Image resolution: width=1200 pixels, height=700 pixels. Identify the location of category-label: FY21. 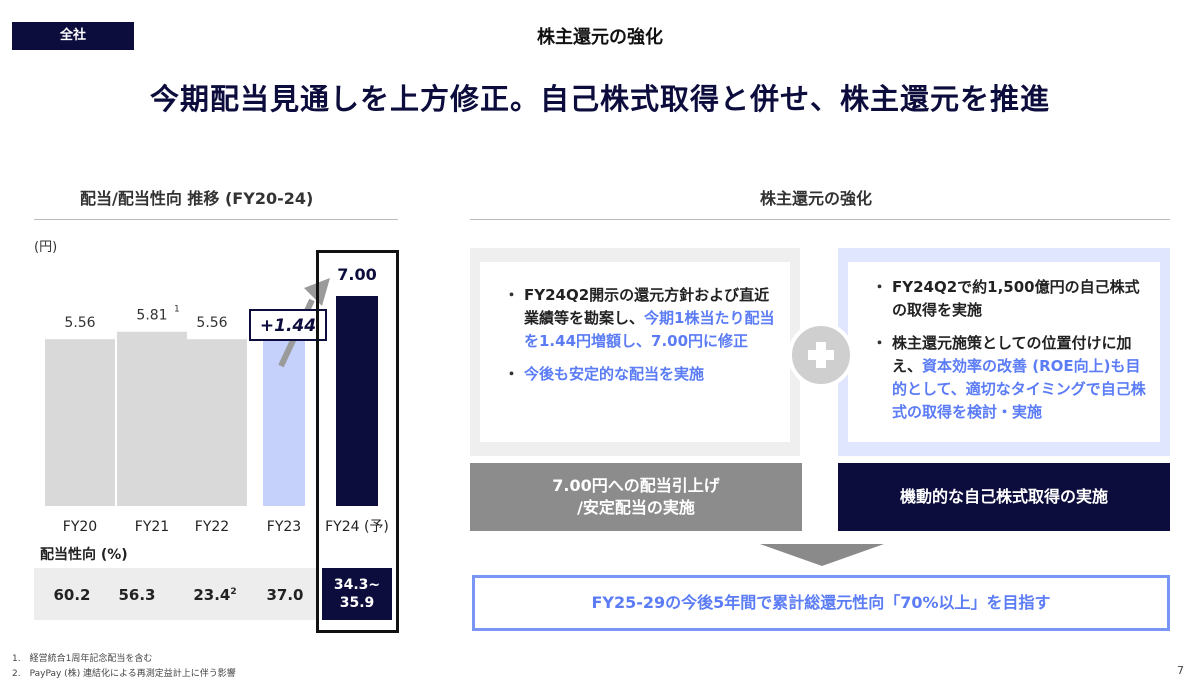
(152, 527).